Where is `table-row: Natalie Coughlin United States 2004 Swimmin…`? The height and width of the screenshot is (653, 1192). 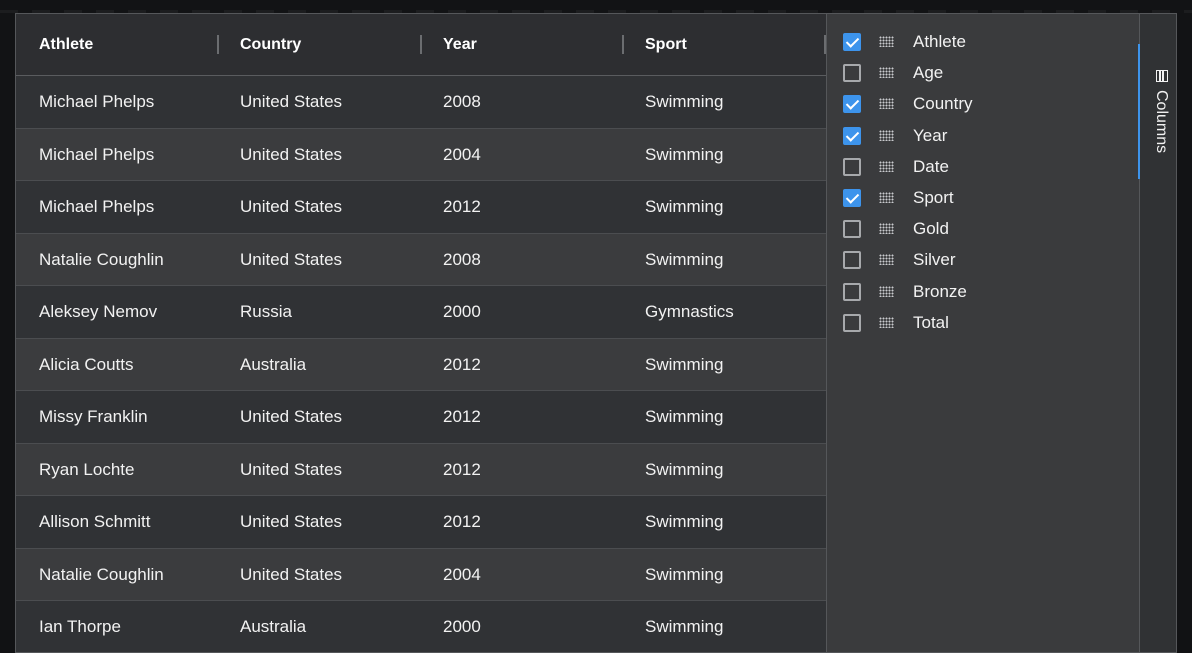
table-row: Natalie Coughlin United States 2004 Swimmin… is located at coordinates (421, 574).